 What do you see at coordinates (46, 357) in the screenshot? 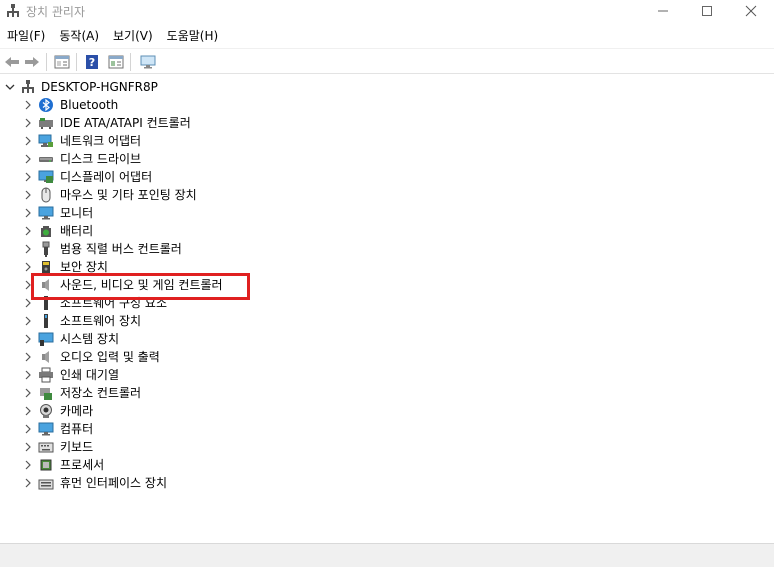
I see `audio-io-icon` at bounding box center [46, 357].